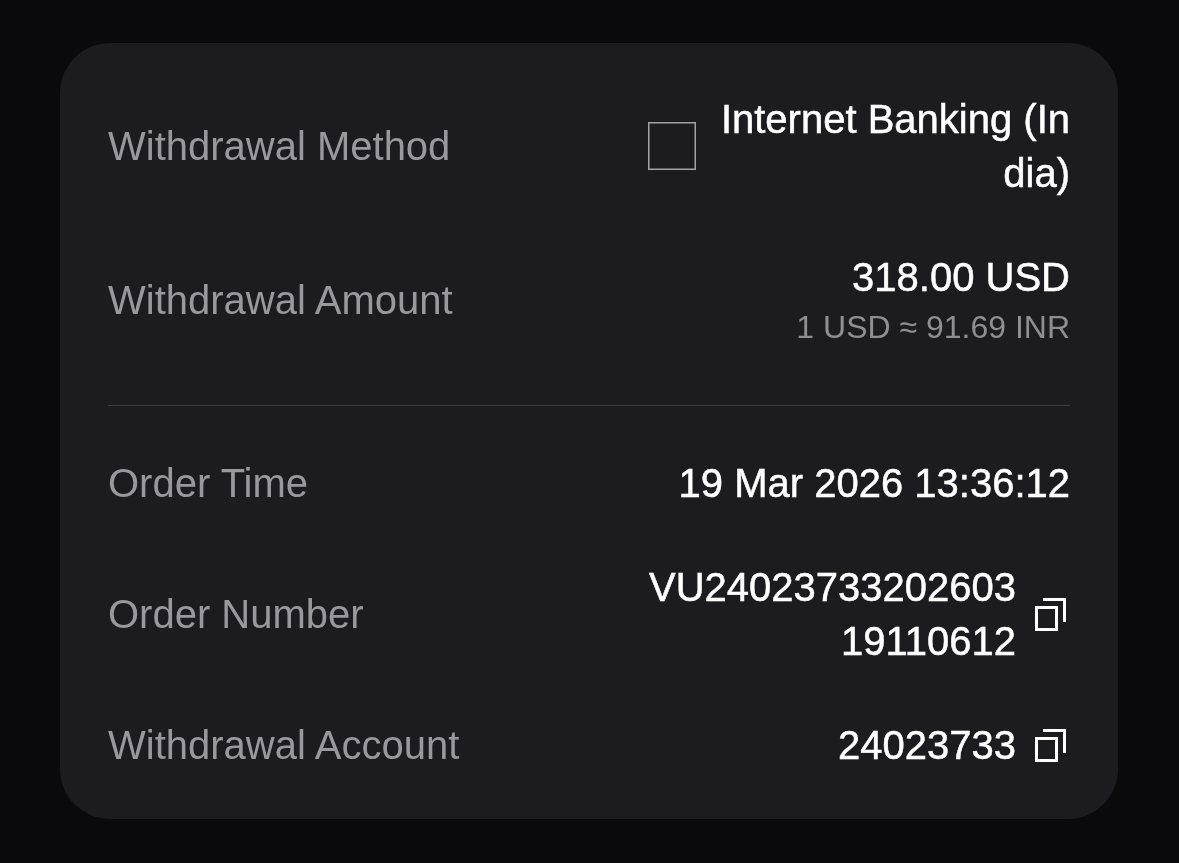 This screenshot has width=1179, height=863. What do you see at coordinates (236, 614) in the screenshot?
I see `field-label: Order Number` at bounding box center [236, 614].